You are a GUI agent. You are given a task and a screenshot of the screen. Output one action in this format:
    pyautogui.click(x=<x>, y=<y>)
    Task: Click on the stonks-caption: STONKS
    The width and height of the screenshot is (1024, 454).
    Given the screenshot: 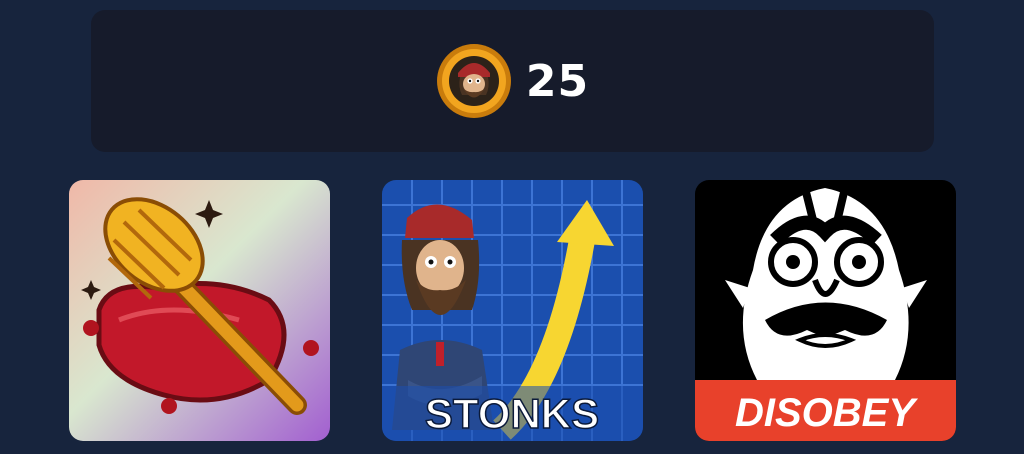 What is the action you would take?
    pyautogui.click(x=512, y=413)
    